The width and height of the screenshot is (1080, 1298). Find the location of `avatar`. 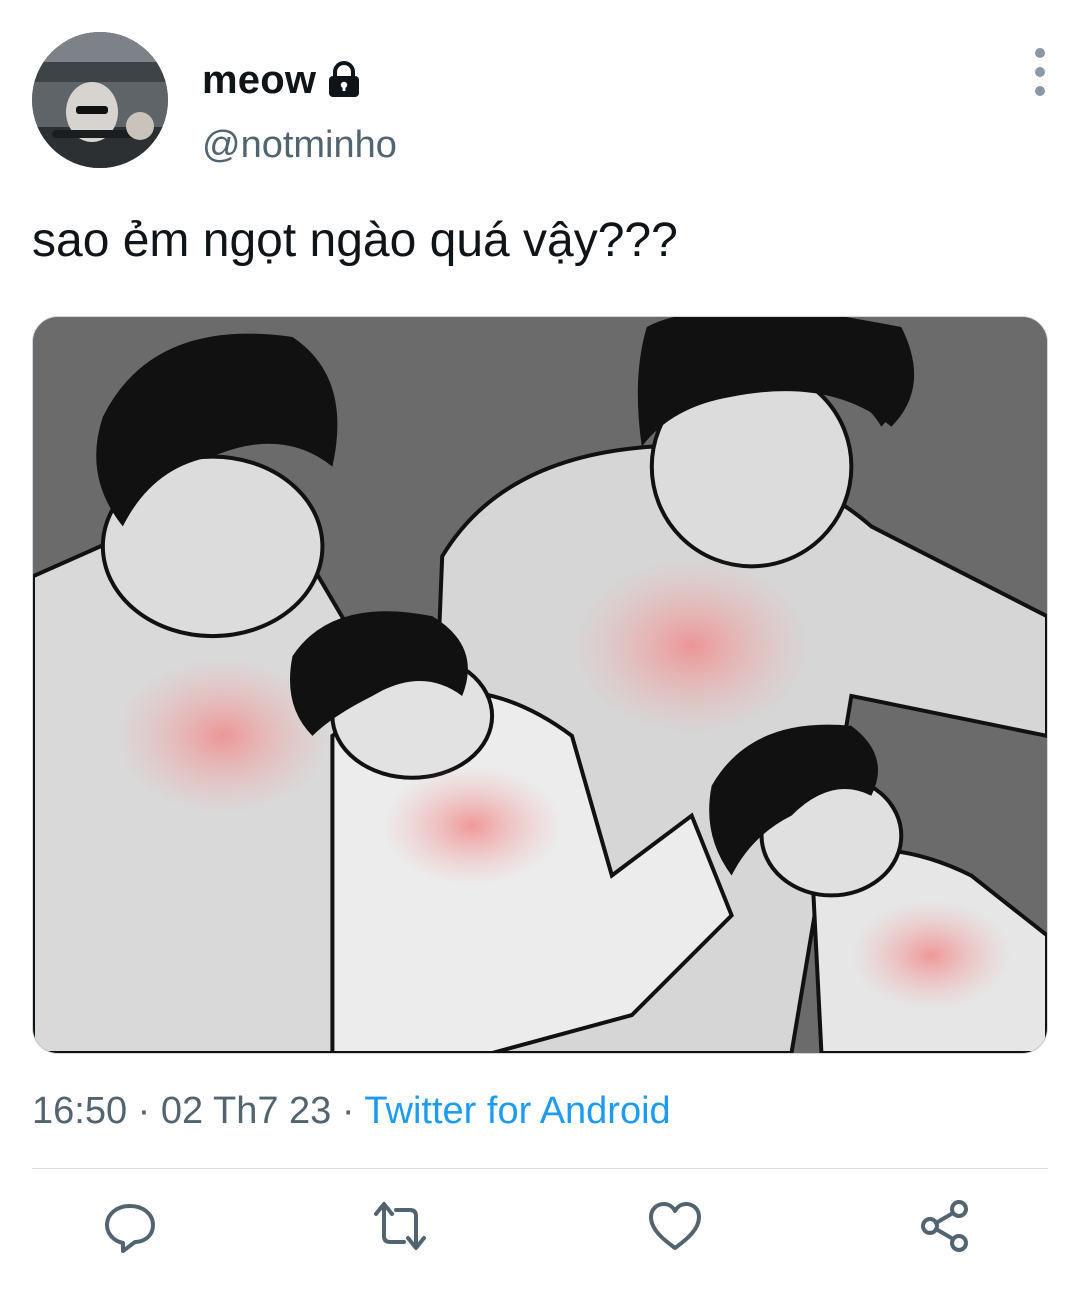

avatar is located at coordinates (100, 100).